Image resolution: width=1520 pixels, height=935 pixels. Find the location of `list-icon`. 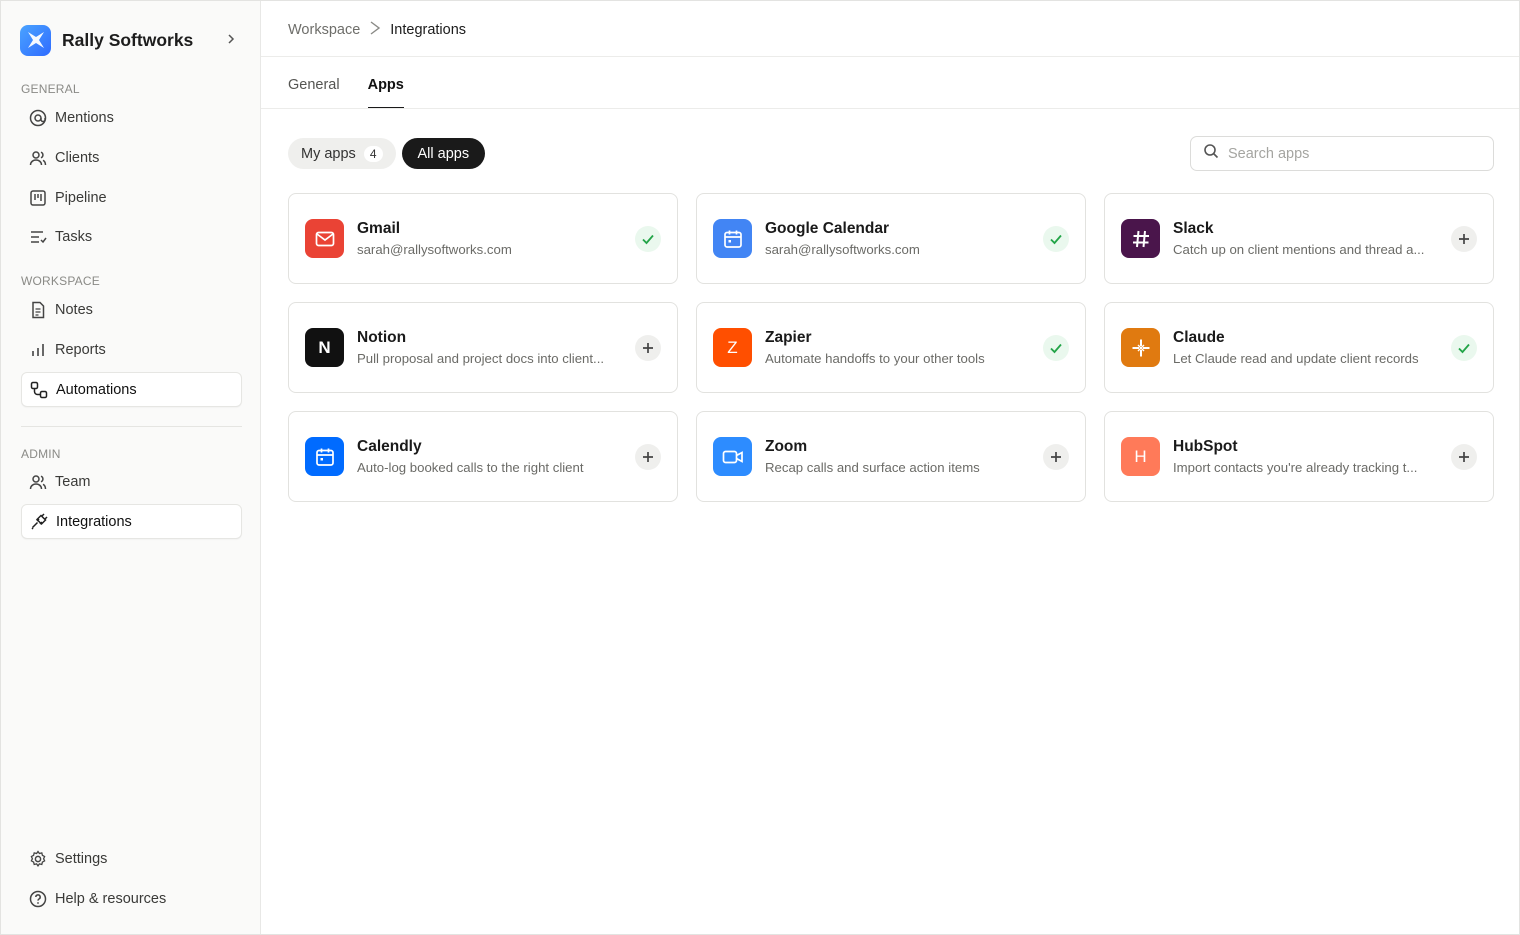

list-icon is located at coordinates (38, 237).